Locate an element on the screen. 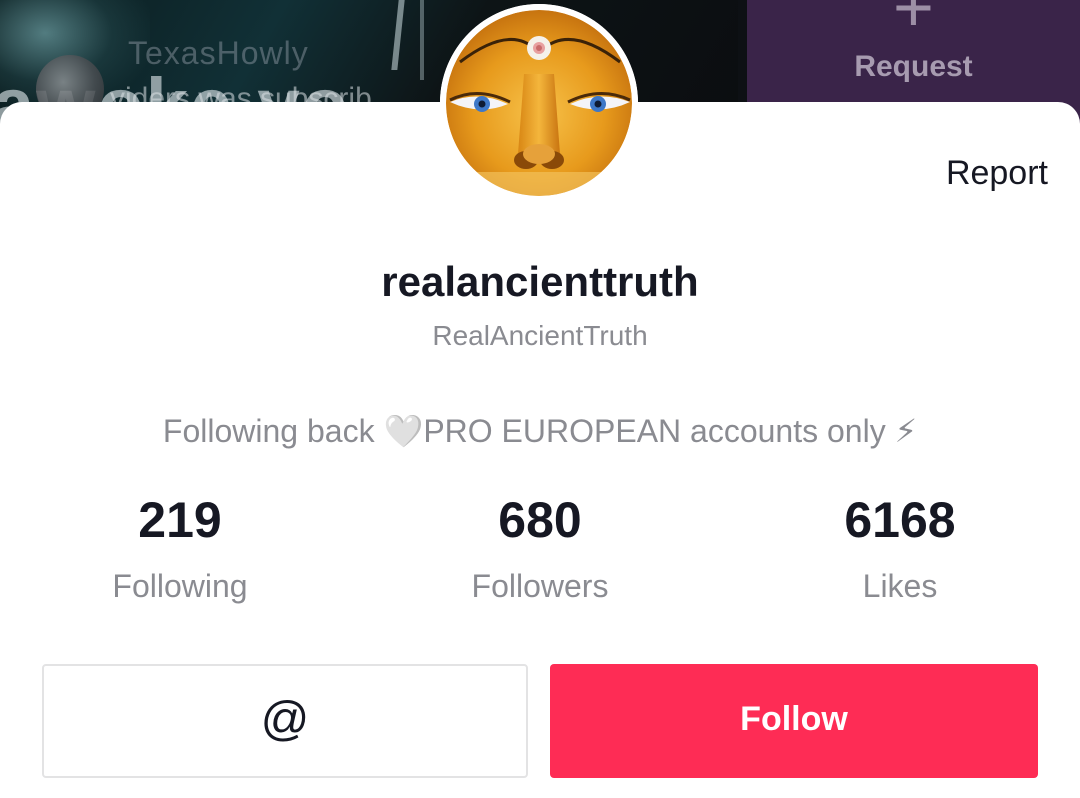  at-sign-icon: @ is located at coordinates (285, 719).